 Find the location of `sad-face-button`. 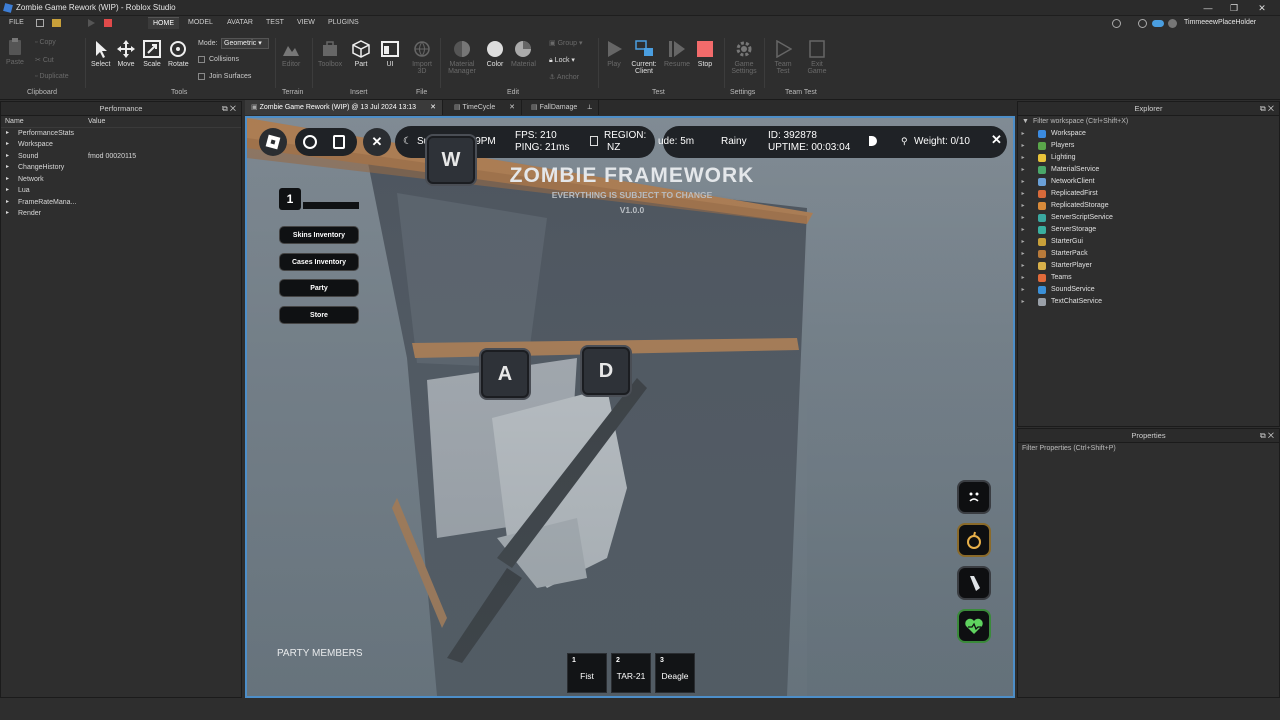

sad-face-button is located at coordinates (974, 497).